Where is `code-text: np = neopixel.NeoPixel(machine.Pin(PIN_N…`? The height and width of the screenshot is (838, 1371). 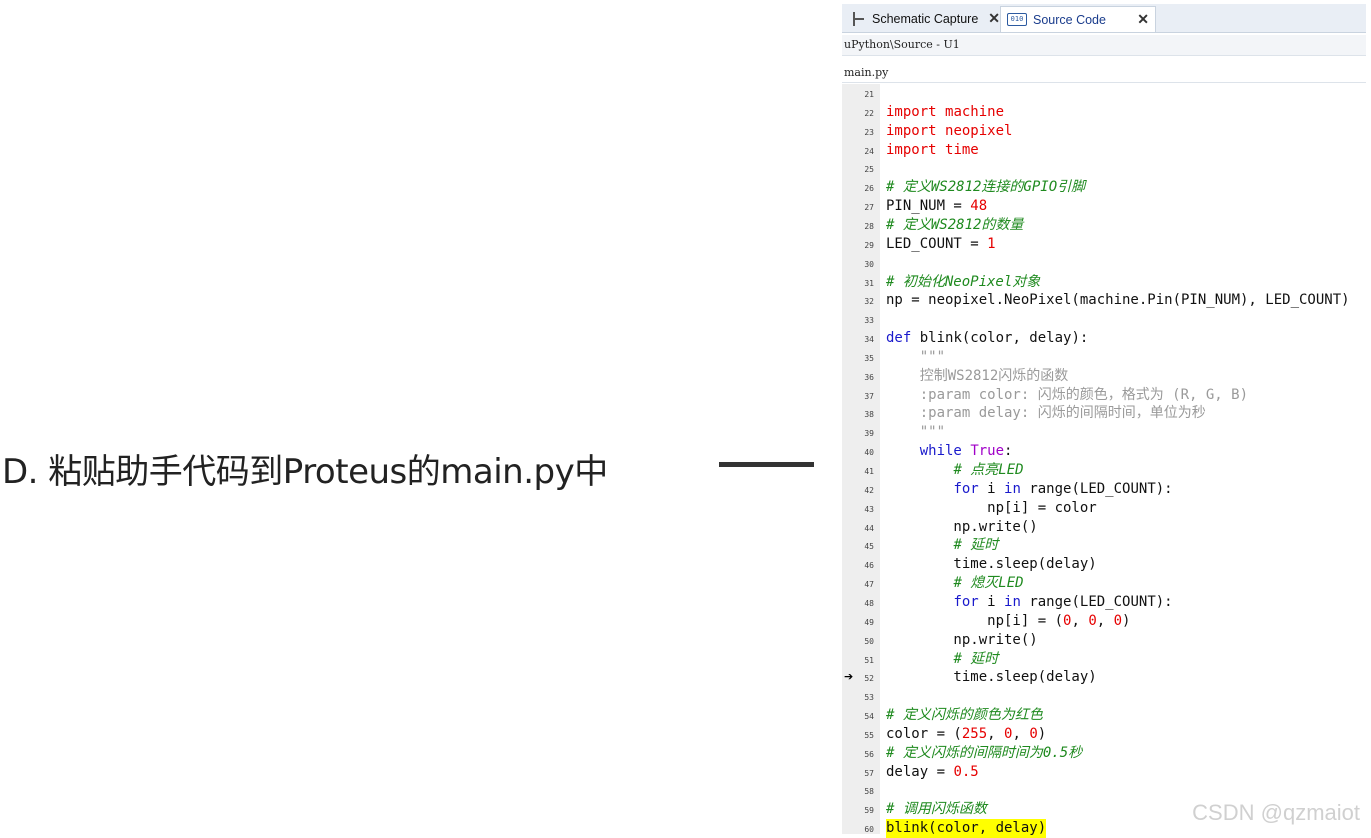
code-text: np = neopixel.NeoPixel(machine.Pin(PIN_N… is located at coordinates (1118, 300).